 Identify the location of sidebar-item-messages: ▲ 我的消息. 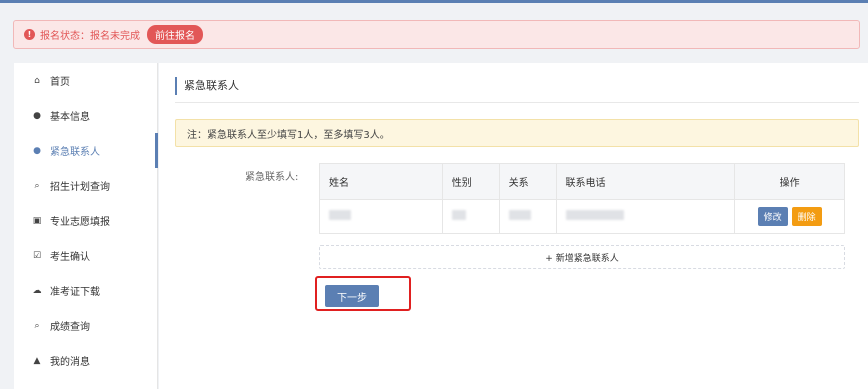
(85, 360).